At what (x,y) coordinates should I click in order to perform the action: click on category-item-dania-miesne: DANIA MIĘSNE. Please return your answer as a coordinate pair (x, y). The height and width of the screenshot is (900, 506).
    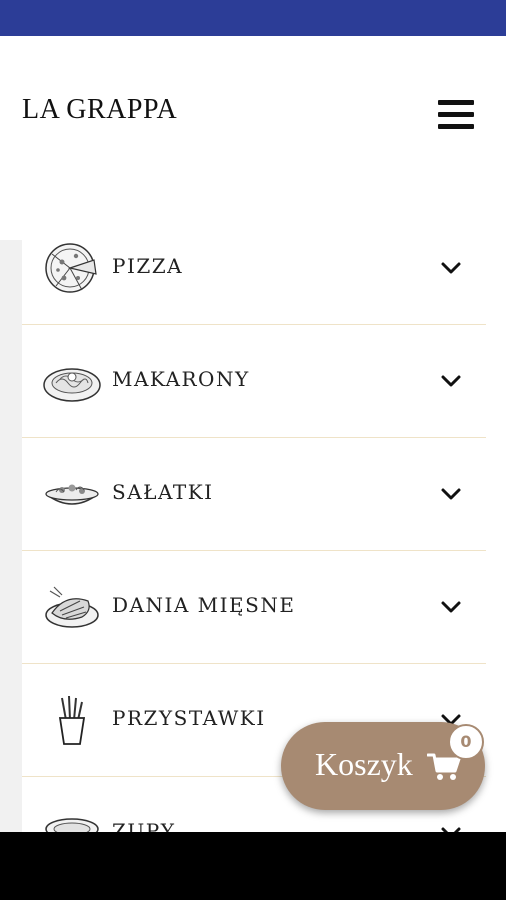
    Looking at the image, I should click on (254, 607).